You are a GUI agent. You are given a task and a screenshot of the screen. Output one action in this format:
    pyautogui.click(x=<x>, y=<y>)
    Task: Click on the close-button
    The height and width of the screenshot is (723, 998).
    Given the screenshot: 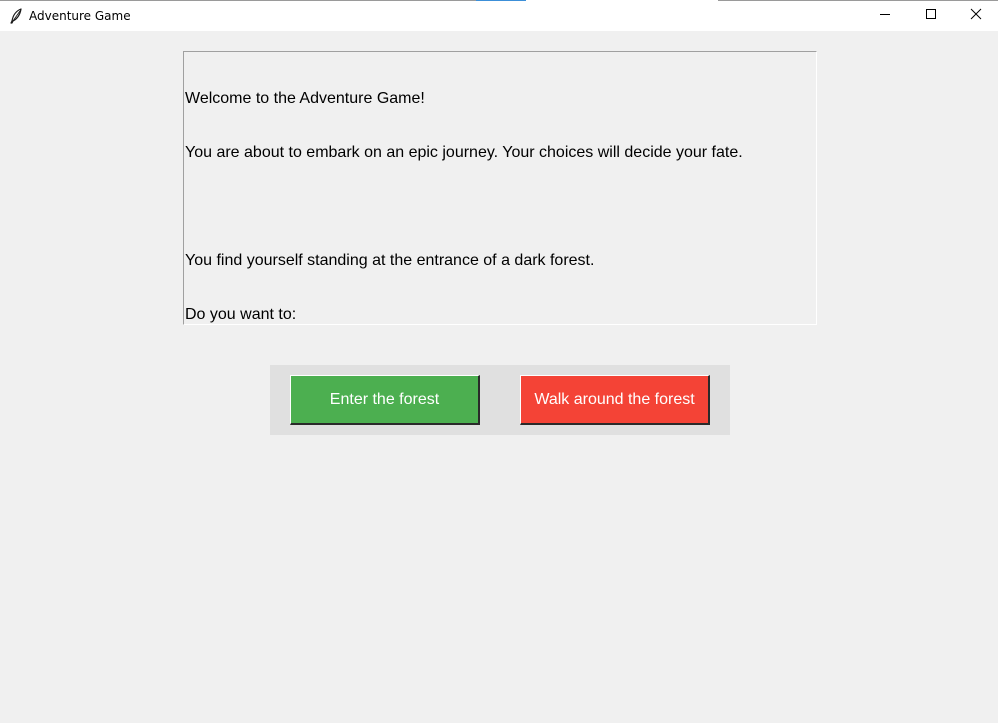 What is the action you would take?
    pyautogui.click(x=975, y=16)
    